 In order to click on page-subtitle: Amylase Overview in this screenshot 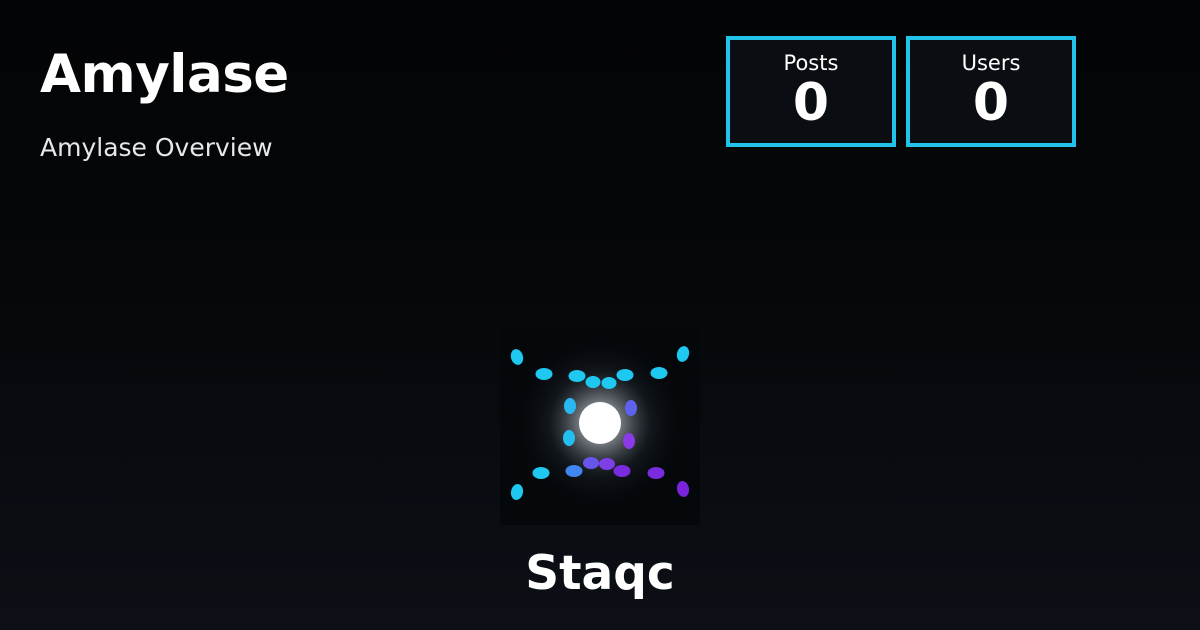, I will do `click(156, 147)`.